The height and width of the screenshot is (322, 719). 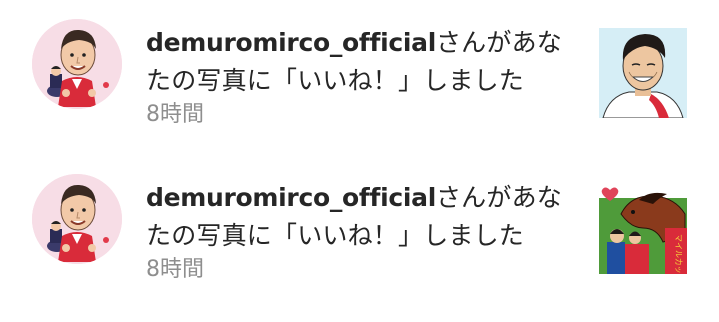 I want to click on post-thumbnail: マイルカップ, so click(x=643, y=229).